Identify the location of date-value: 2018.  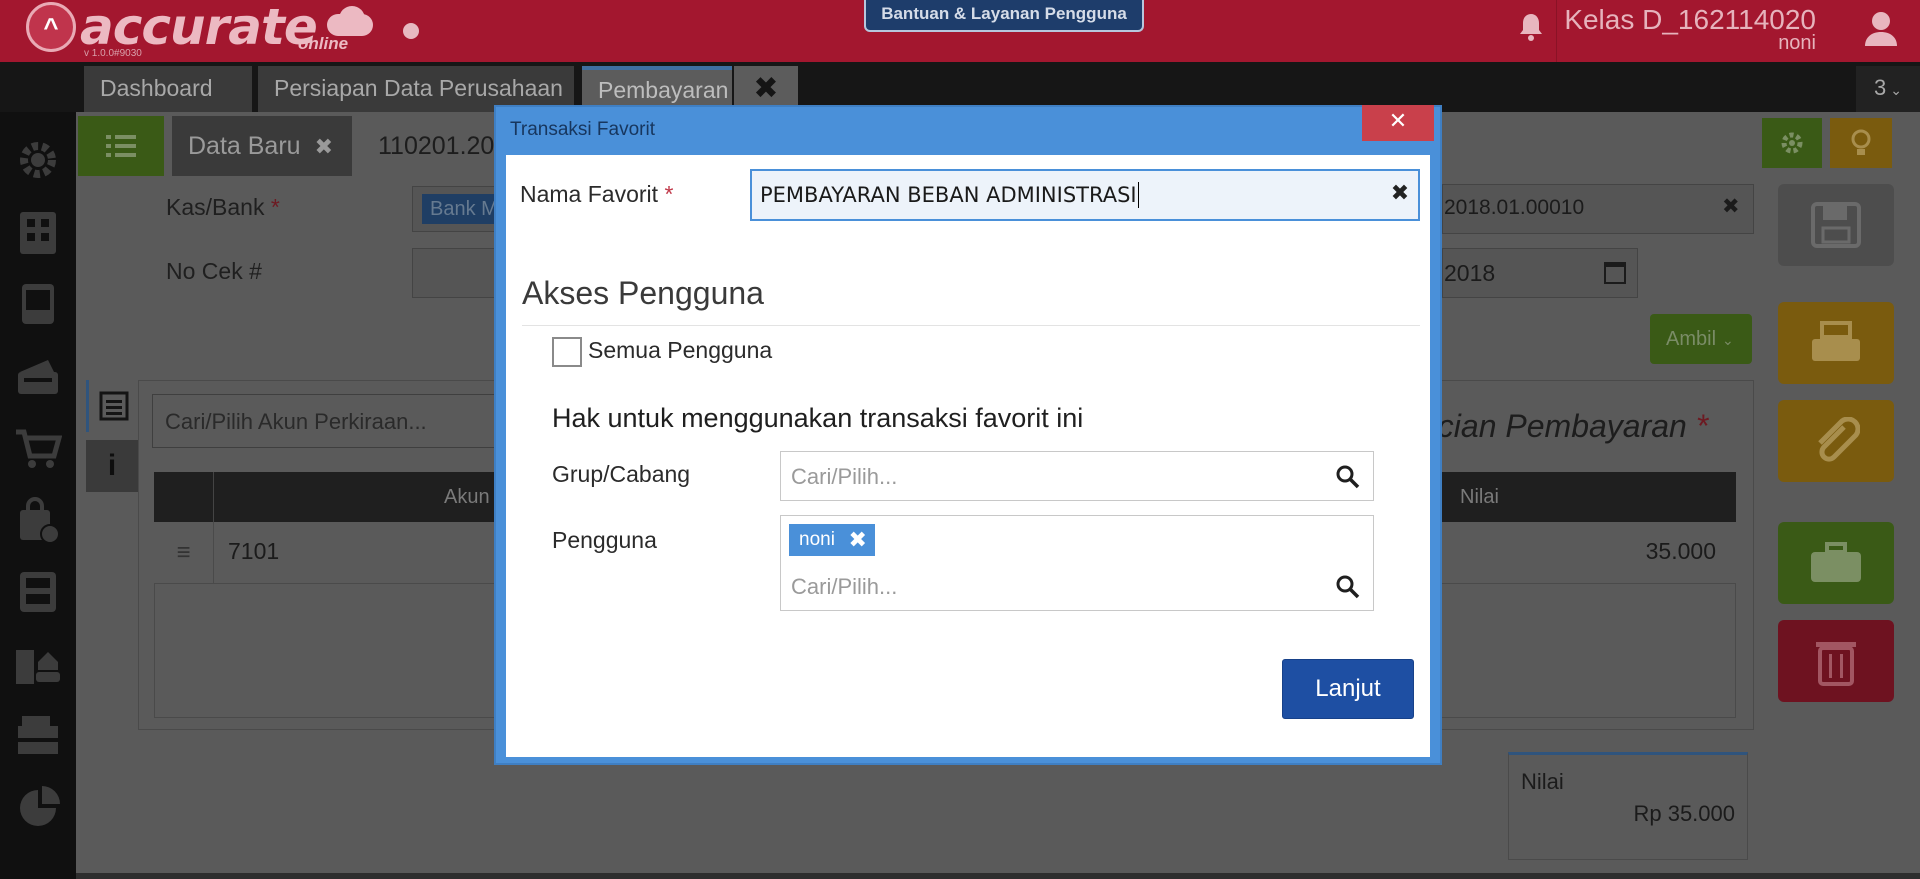
(1470, 273).